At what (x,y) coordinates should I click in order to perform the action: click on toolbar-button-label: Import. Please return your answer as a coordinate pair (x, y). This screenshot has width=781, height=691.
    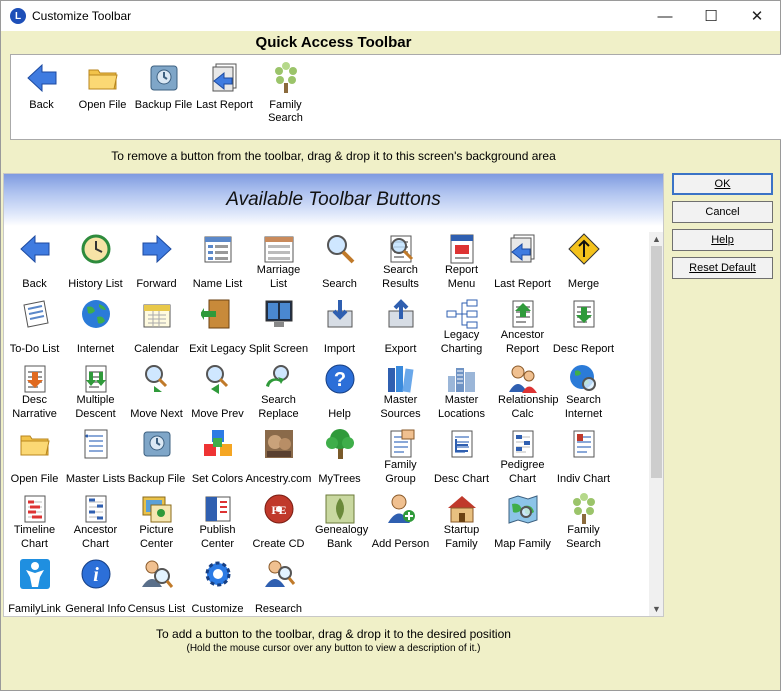
    Looking at the image, I should click on (339, 349).